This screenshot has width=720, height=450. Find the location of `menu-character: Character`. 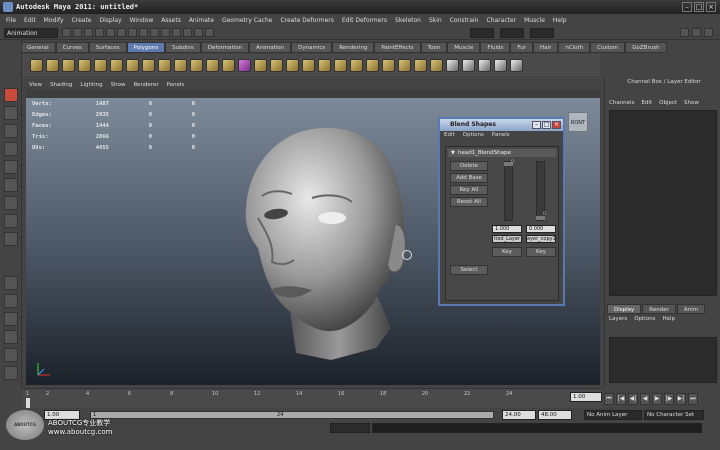

menu-character: Character is located at coordinates (502, 20).